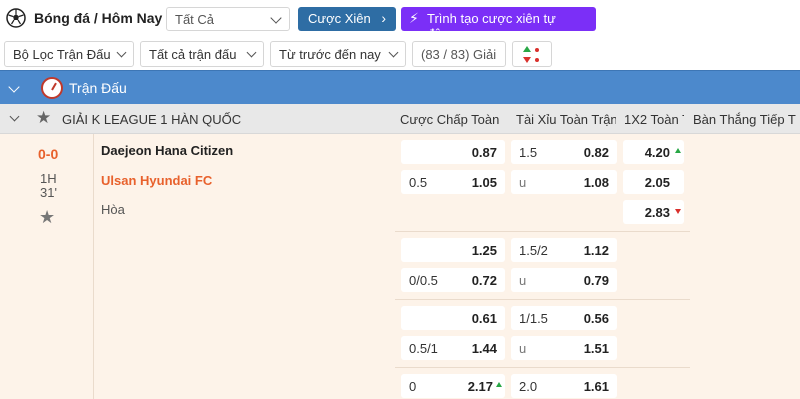  Describe the element at coordinates (564, 318) in the screenshot. I see `odds-cell-over: 1/1.5 0.56` at that location.